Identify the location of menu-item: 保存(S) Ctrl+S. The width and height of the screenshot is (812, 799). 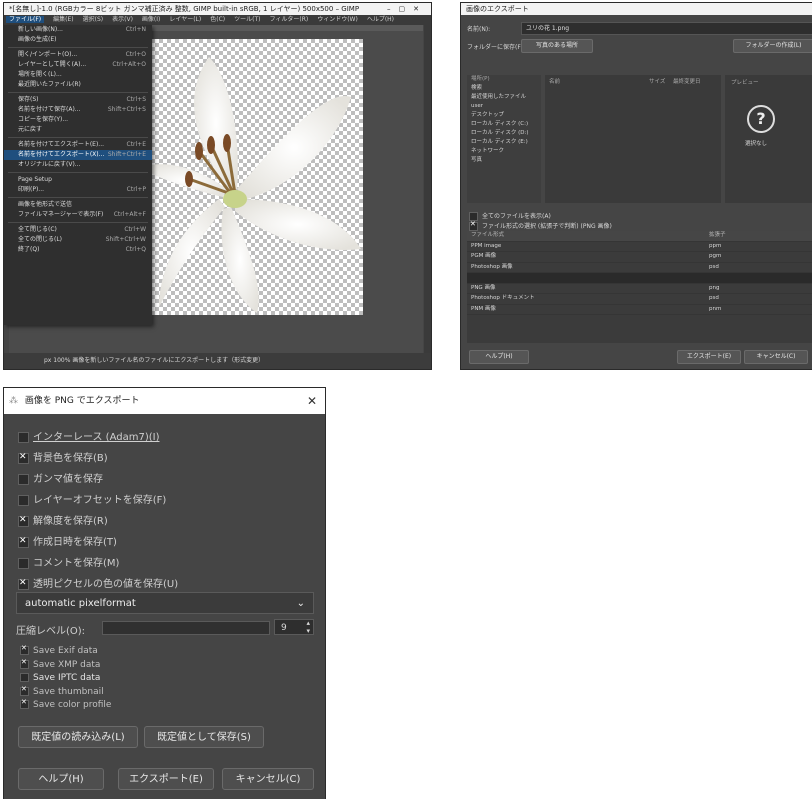
(78, 100).